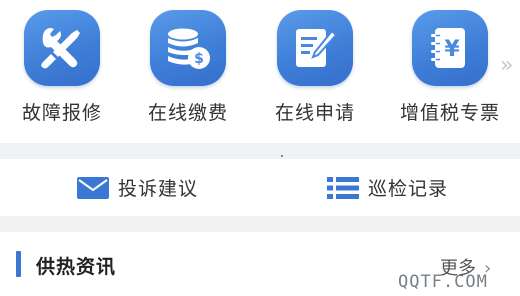  Describe the element at coordinates (449, 113) in the screenshot. I see `vat-invoice-label: 增值税专票` at that location.